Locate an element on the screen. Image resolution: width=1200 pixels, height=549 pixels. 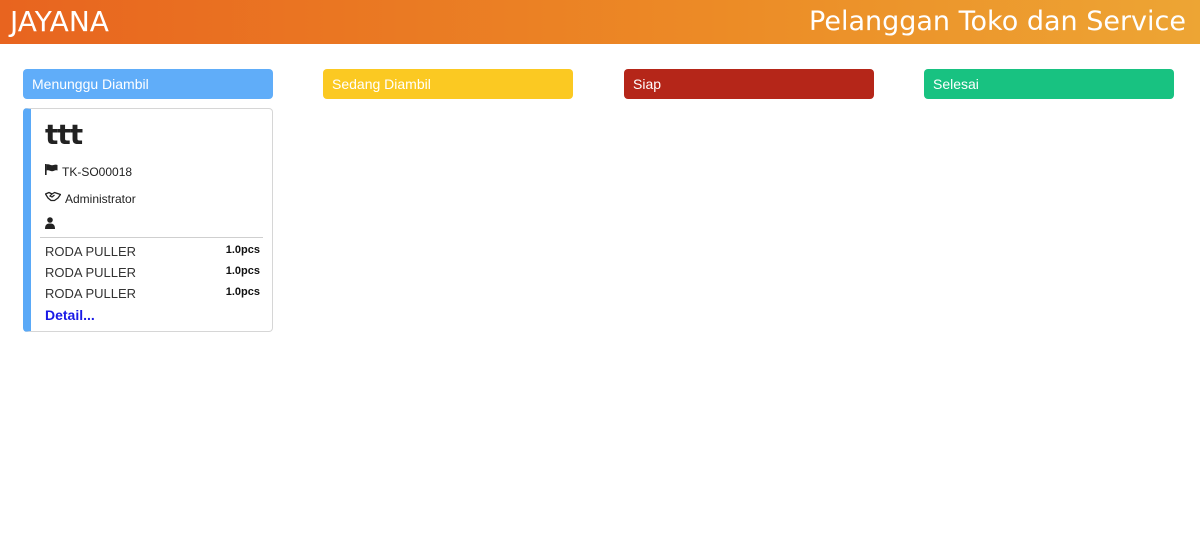
handler-row: Administrator is located at coordinates (153, 203).